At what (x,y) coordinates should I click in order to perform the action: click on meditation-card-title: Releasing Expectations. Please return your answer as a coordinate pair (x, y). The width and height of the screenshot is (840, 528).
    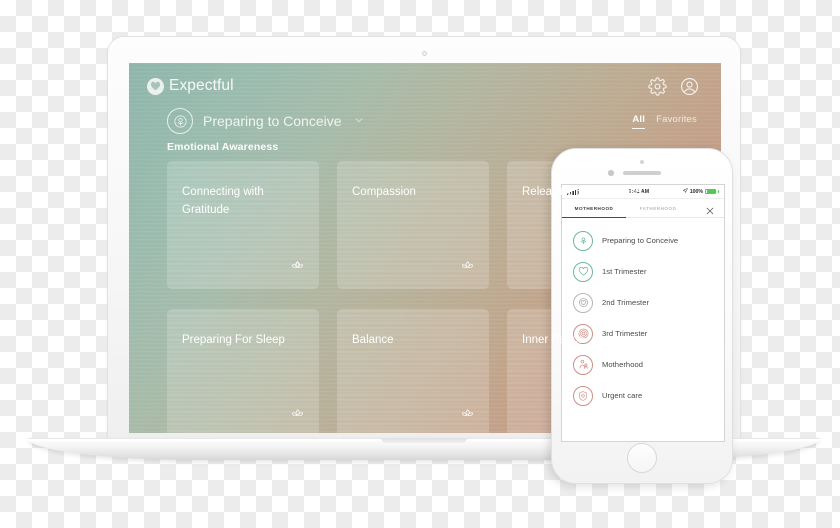
    Looking at the image, I should click on (582, 192).